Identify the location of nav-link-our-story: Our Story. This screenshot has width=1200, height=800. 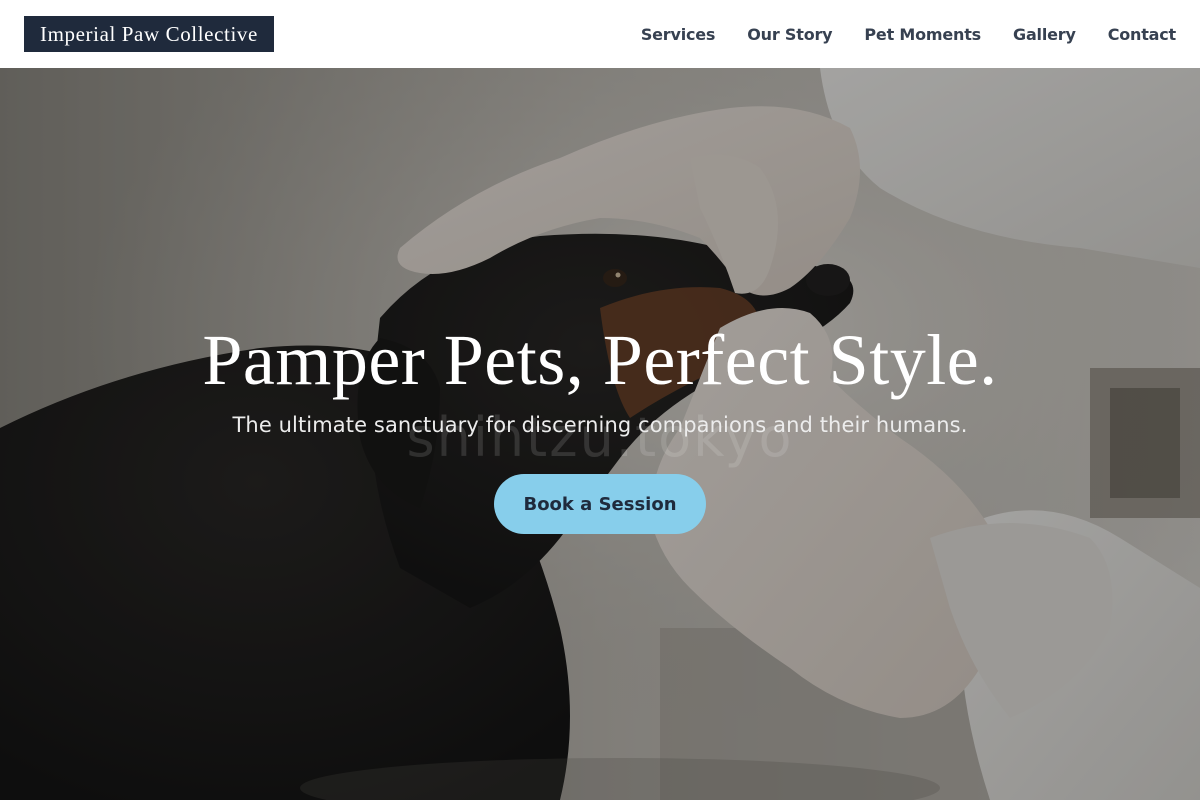
(789, 34).